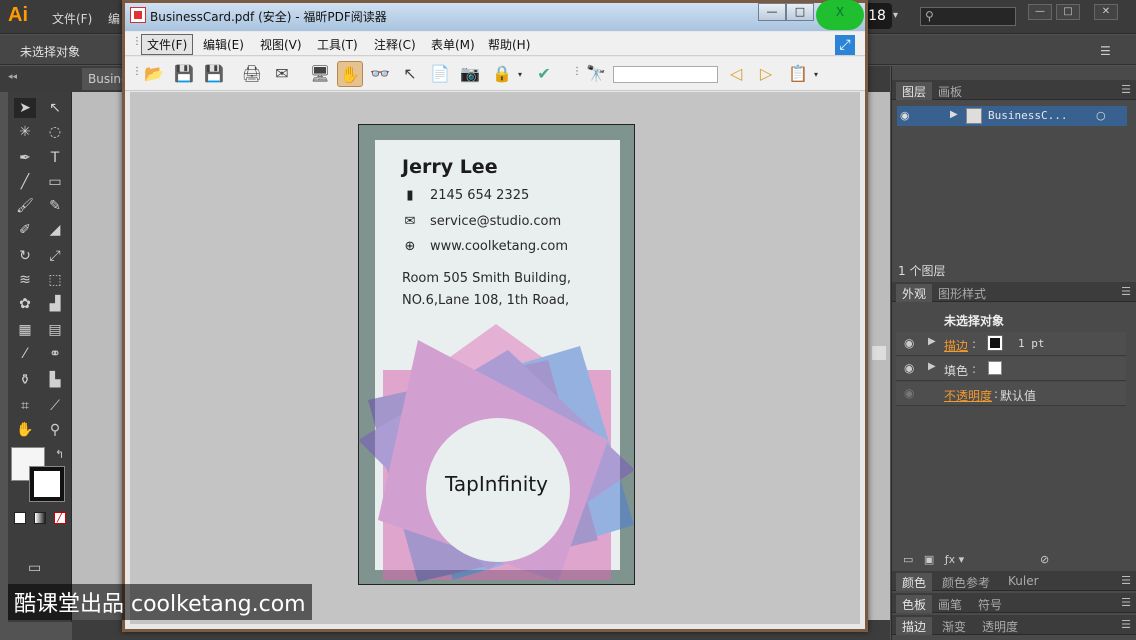  Describe the element at coordinates (55, 354) in the screenshot. I see `blend-tool-icon: ⚭` at that location.